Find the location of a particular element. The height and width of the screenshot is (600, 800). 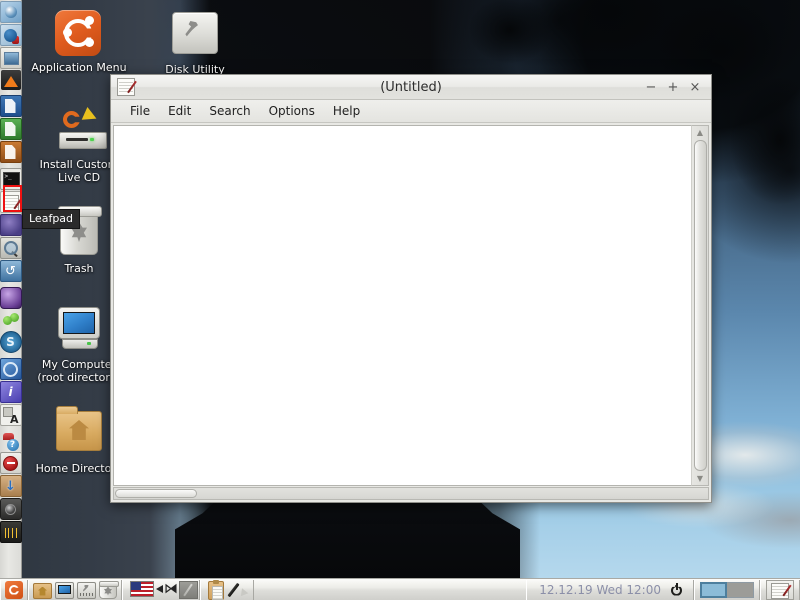

vertical-scrollbar: ▲ ▼ is located at coordinates (700, 305).